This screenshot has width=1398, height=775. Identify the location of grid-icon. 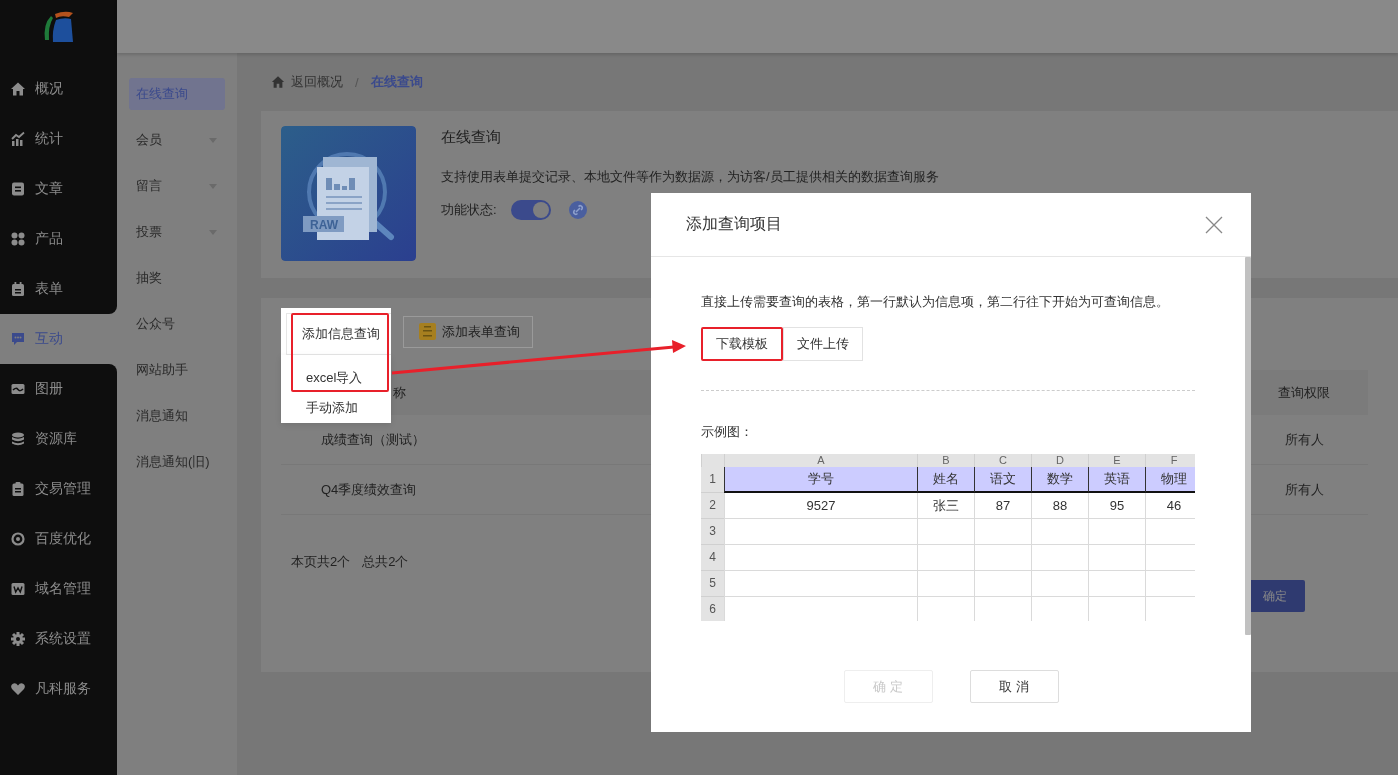
(18, 239).